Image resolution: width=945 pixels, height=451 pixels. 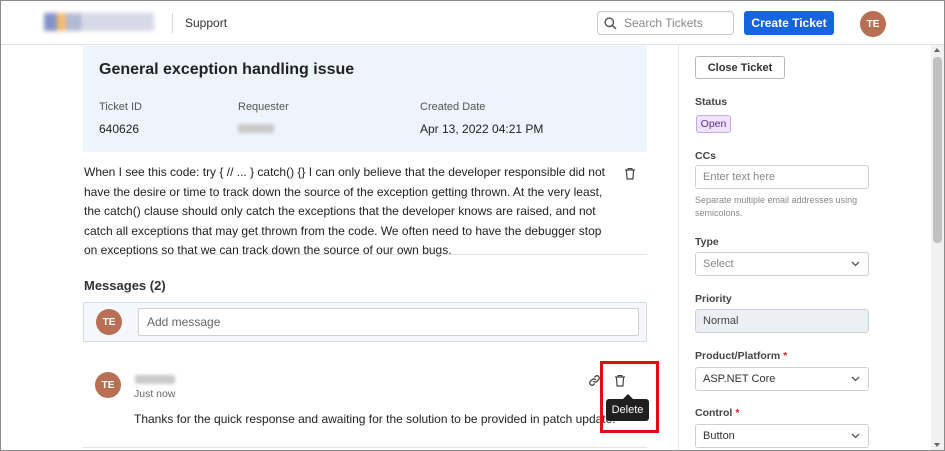 I want to click on message-divider, so click(x=365, y=447).